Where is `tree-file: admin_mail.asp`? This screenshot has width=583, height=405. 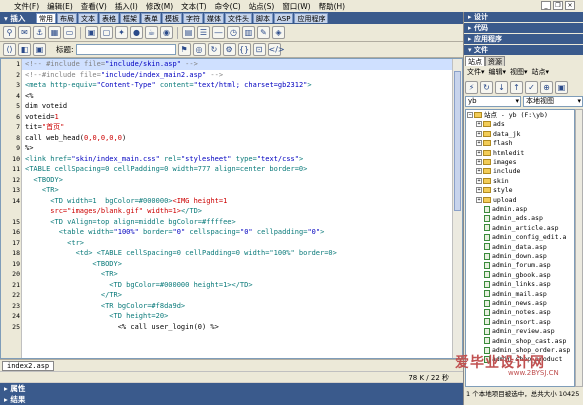 tree-file: admin_mail.asp is located at coordinates (515, 294).